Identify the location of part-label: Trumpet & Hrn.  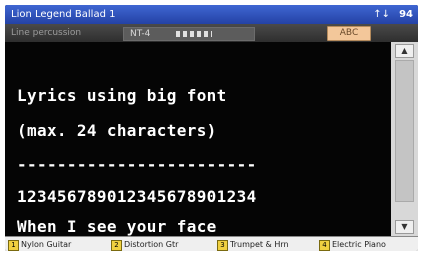
(259, 244).